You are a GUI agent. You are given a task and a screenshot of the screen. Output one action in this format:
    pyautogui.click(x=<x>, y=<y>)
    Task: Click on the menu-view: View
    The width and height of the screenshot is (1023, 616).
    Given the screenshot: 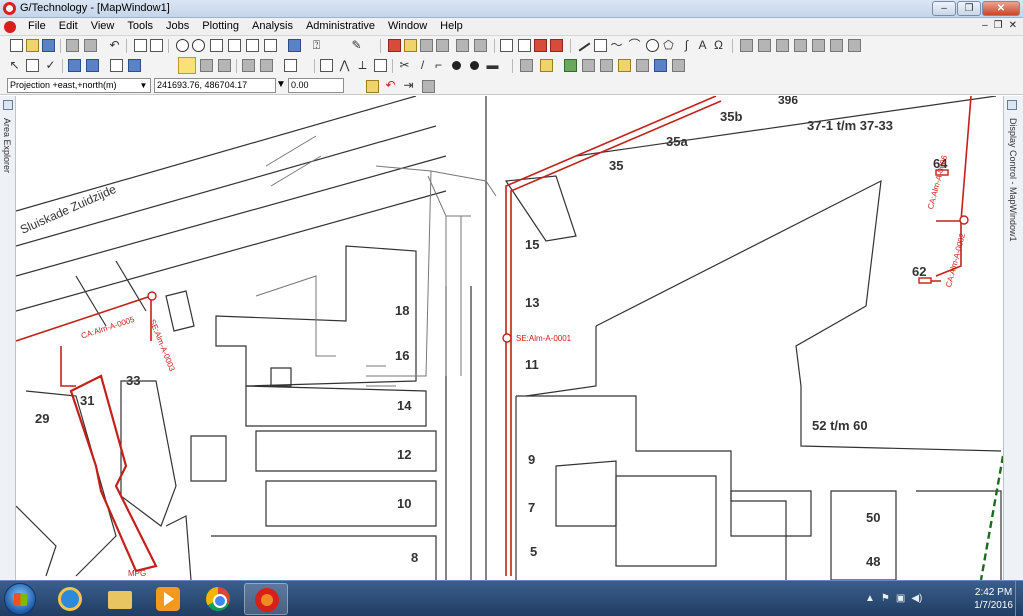 What is the action you would take?
    pyautogui.click(x=103, y=26)
    